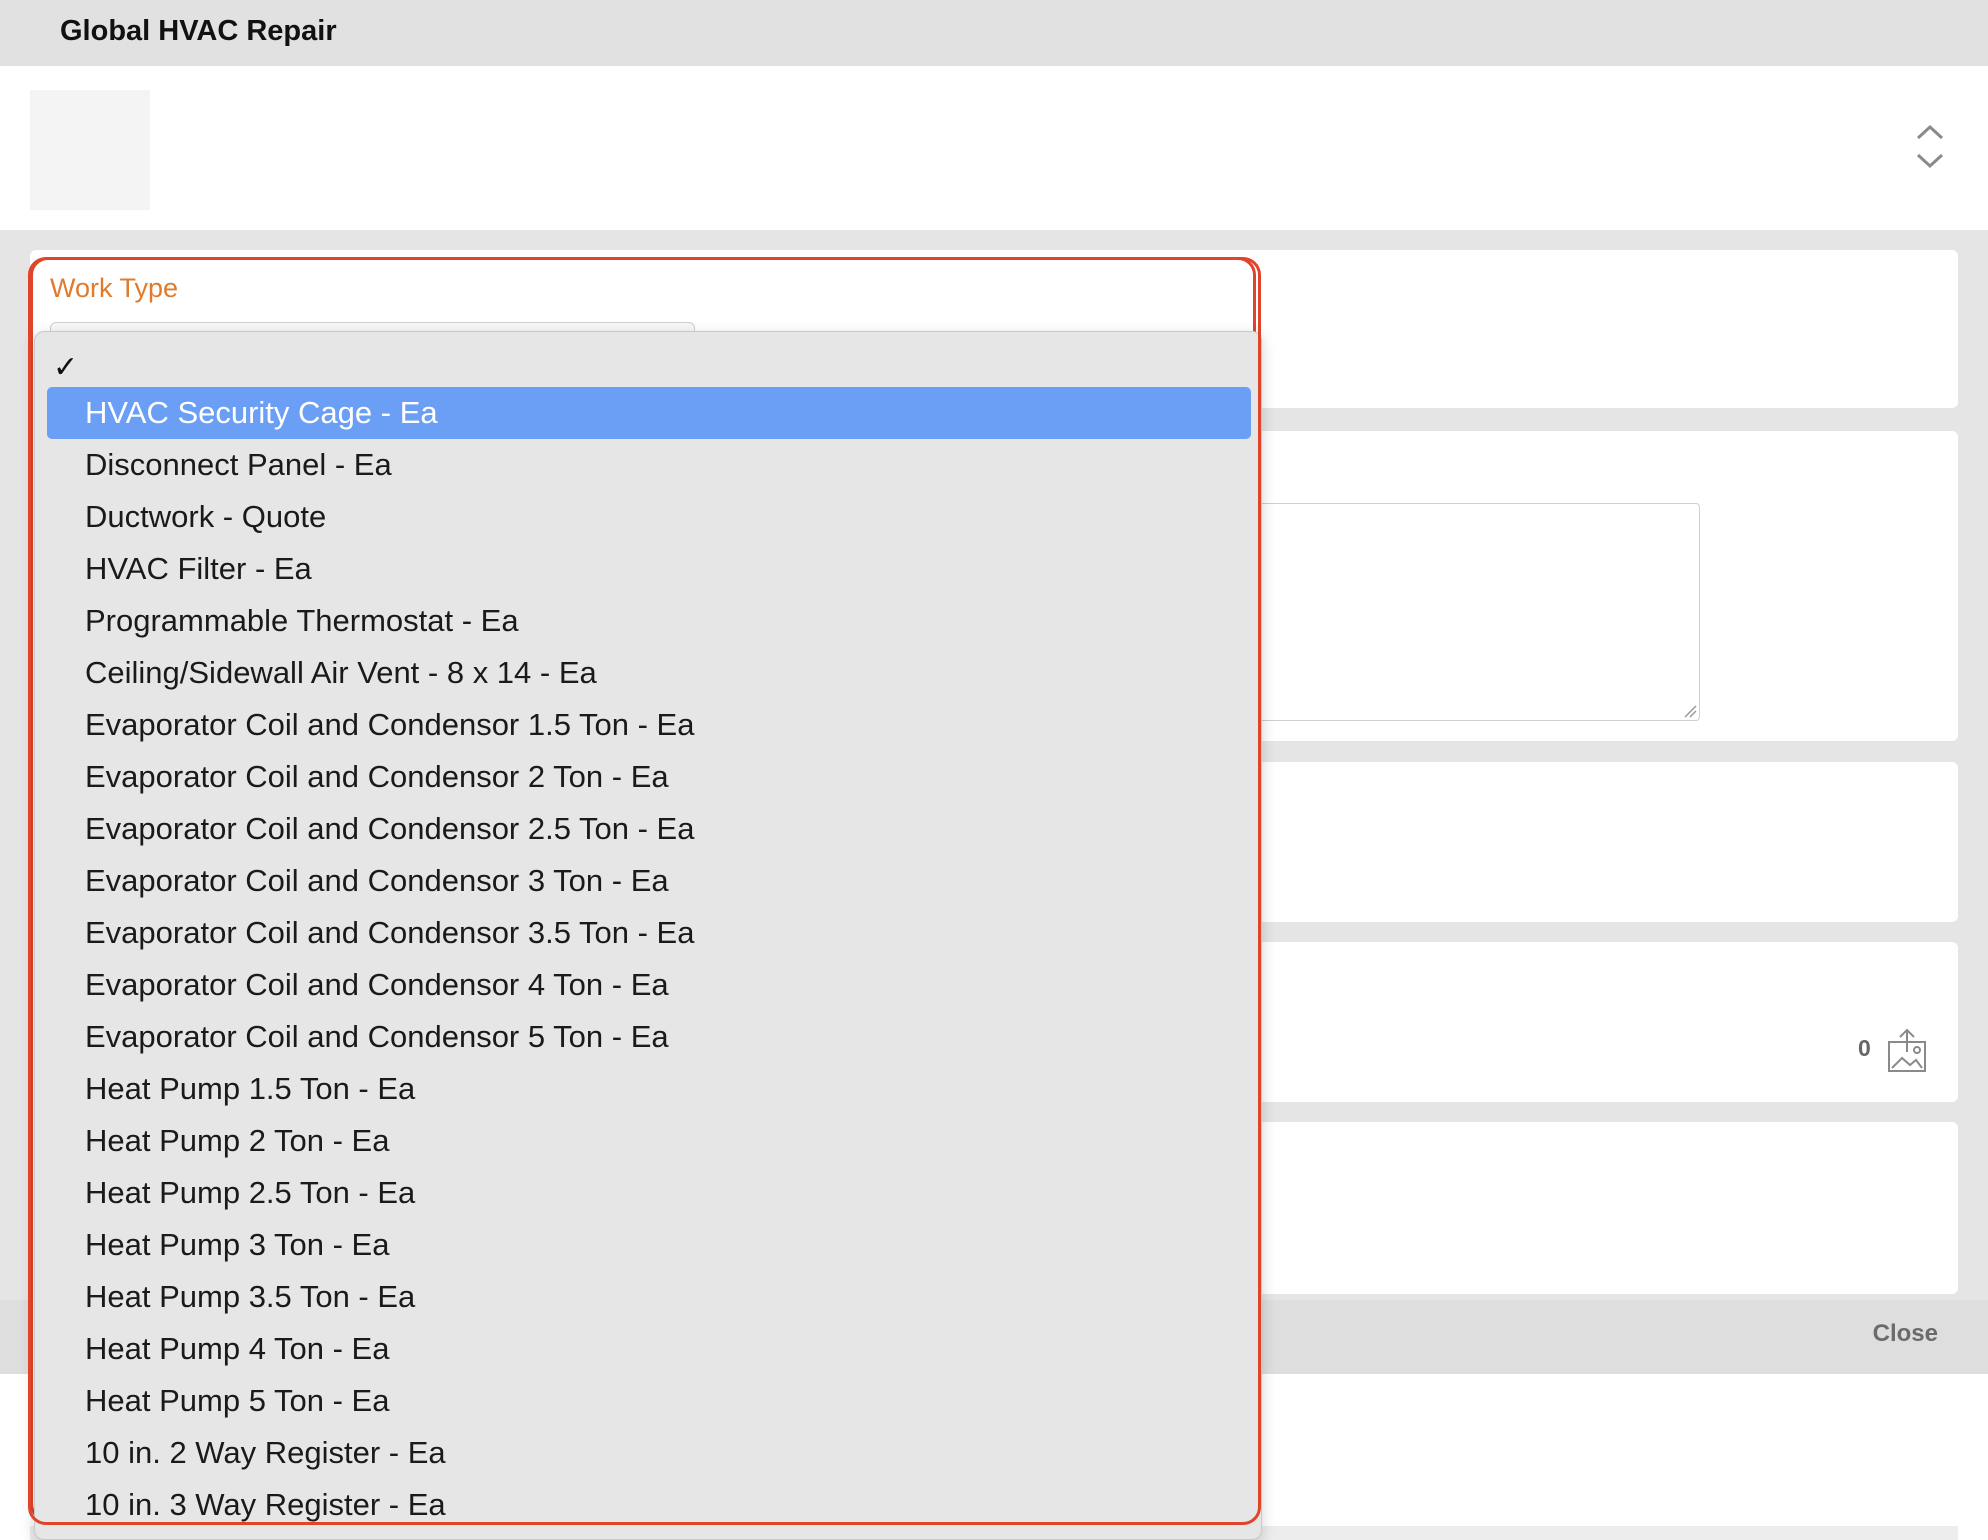  I want to click on dropdown-option: Heat Pump 3 Ton - Ea, so click(649, 1245).